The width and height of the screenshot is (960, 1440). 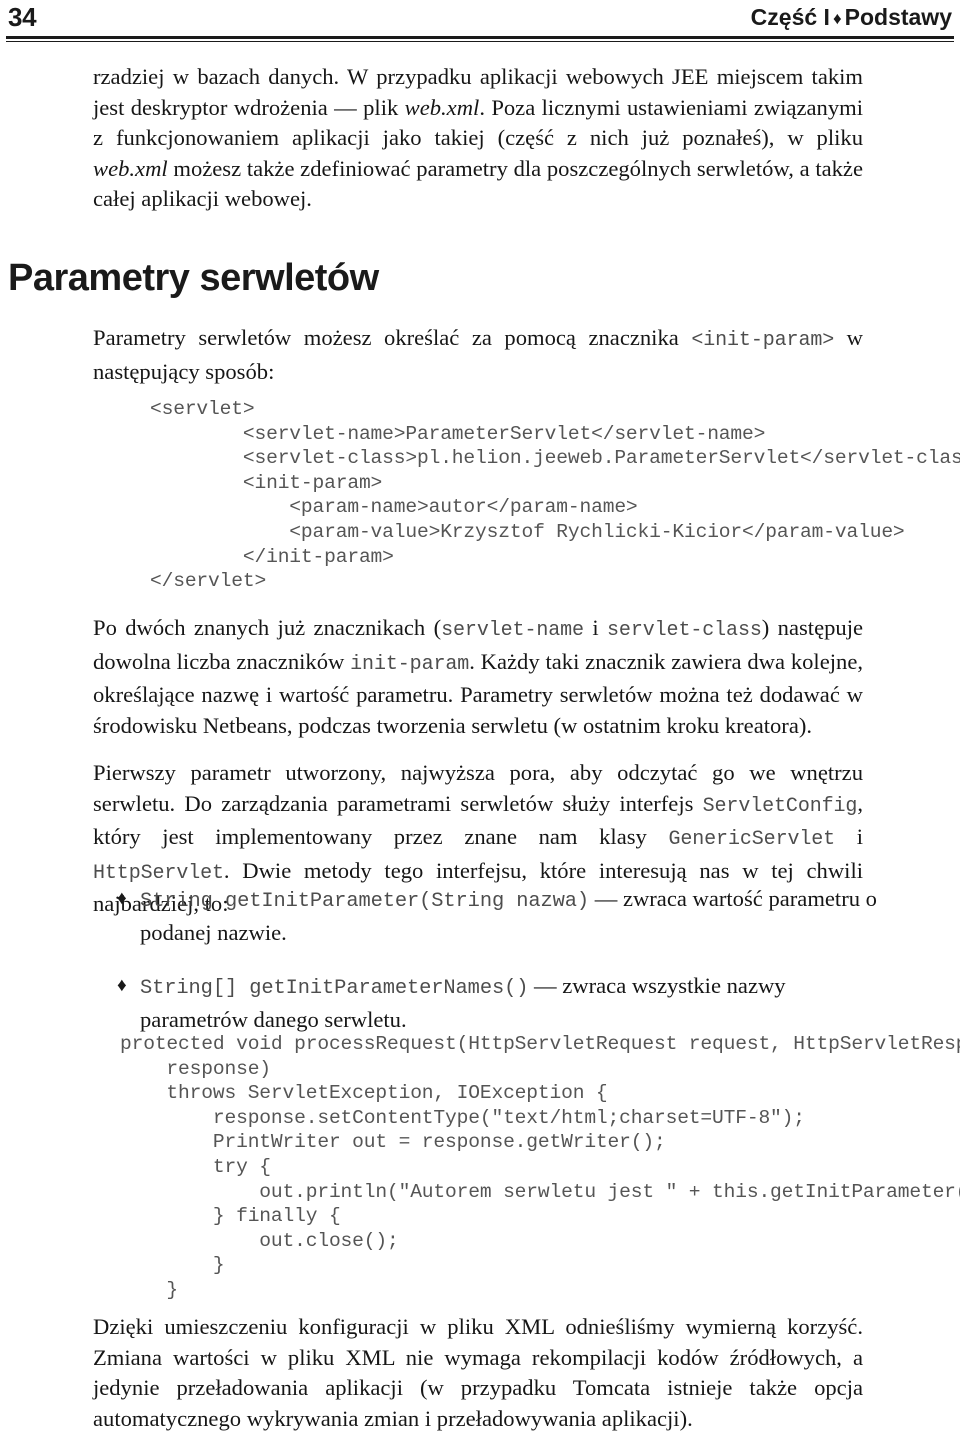 I want to click on config-code-httpservlet: HttpServlet, so click(x=158, y=873).